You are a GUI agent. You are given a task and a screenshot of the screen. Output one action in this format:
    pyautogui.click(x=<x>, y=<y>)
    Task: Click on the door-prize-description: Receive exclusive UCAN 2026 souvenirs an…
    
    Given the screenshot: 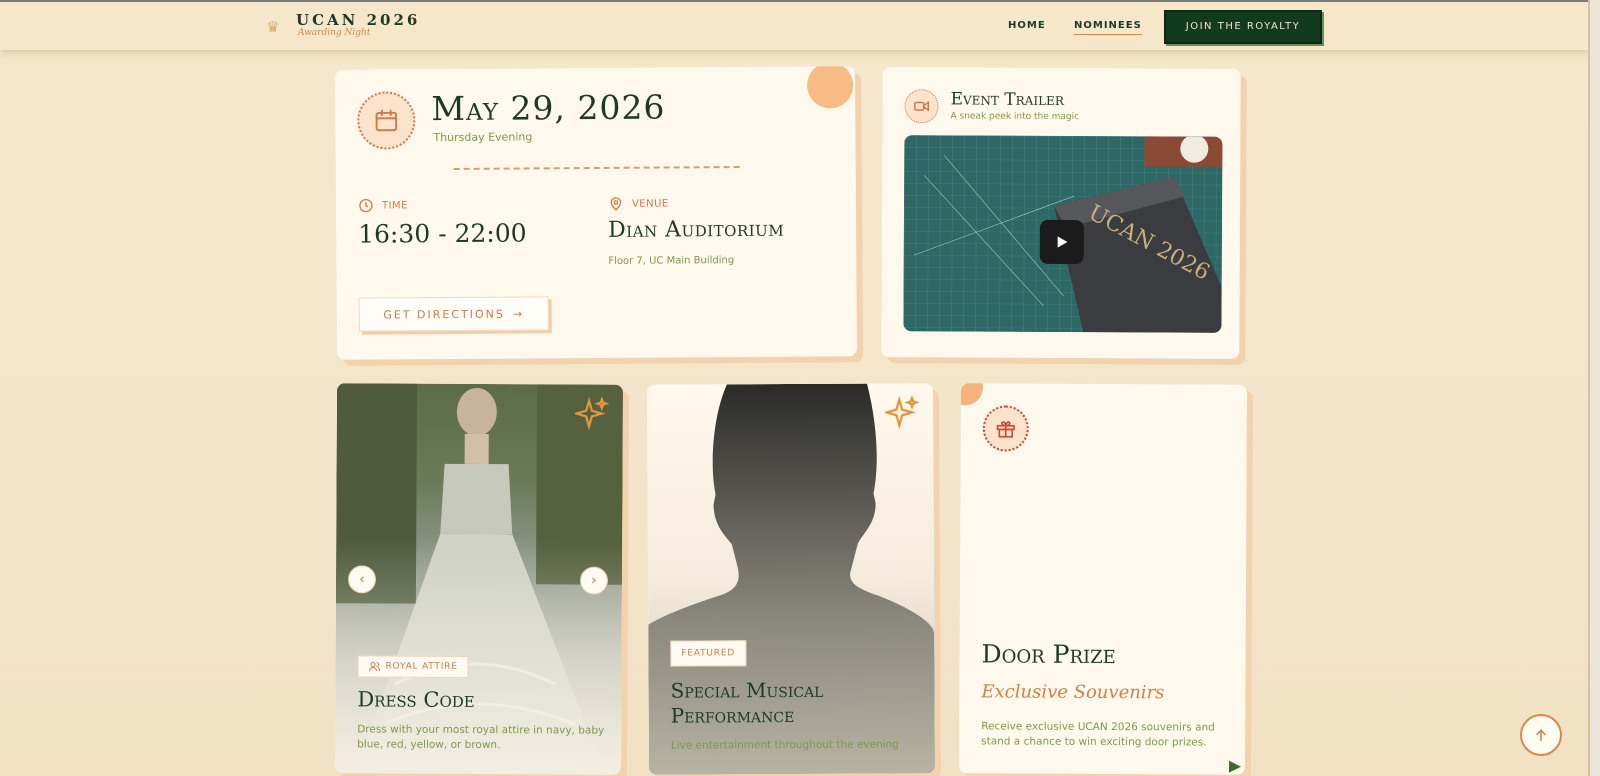 What is the action you would take?
    pyautogui.click(x=1098, y=734)
    